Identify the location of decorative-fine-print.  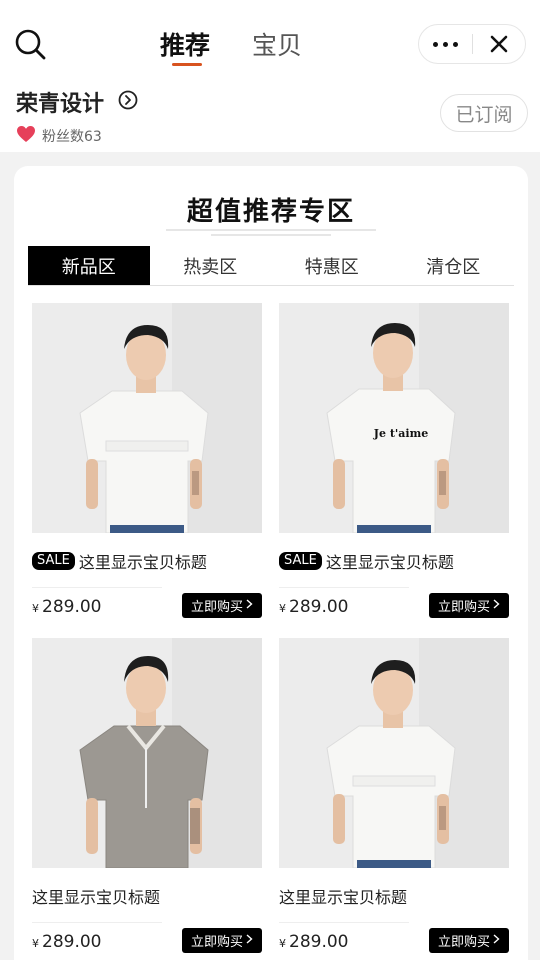
(271, 232).